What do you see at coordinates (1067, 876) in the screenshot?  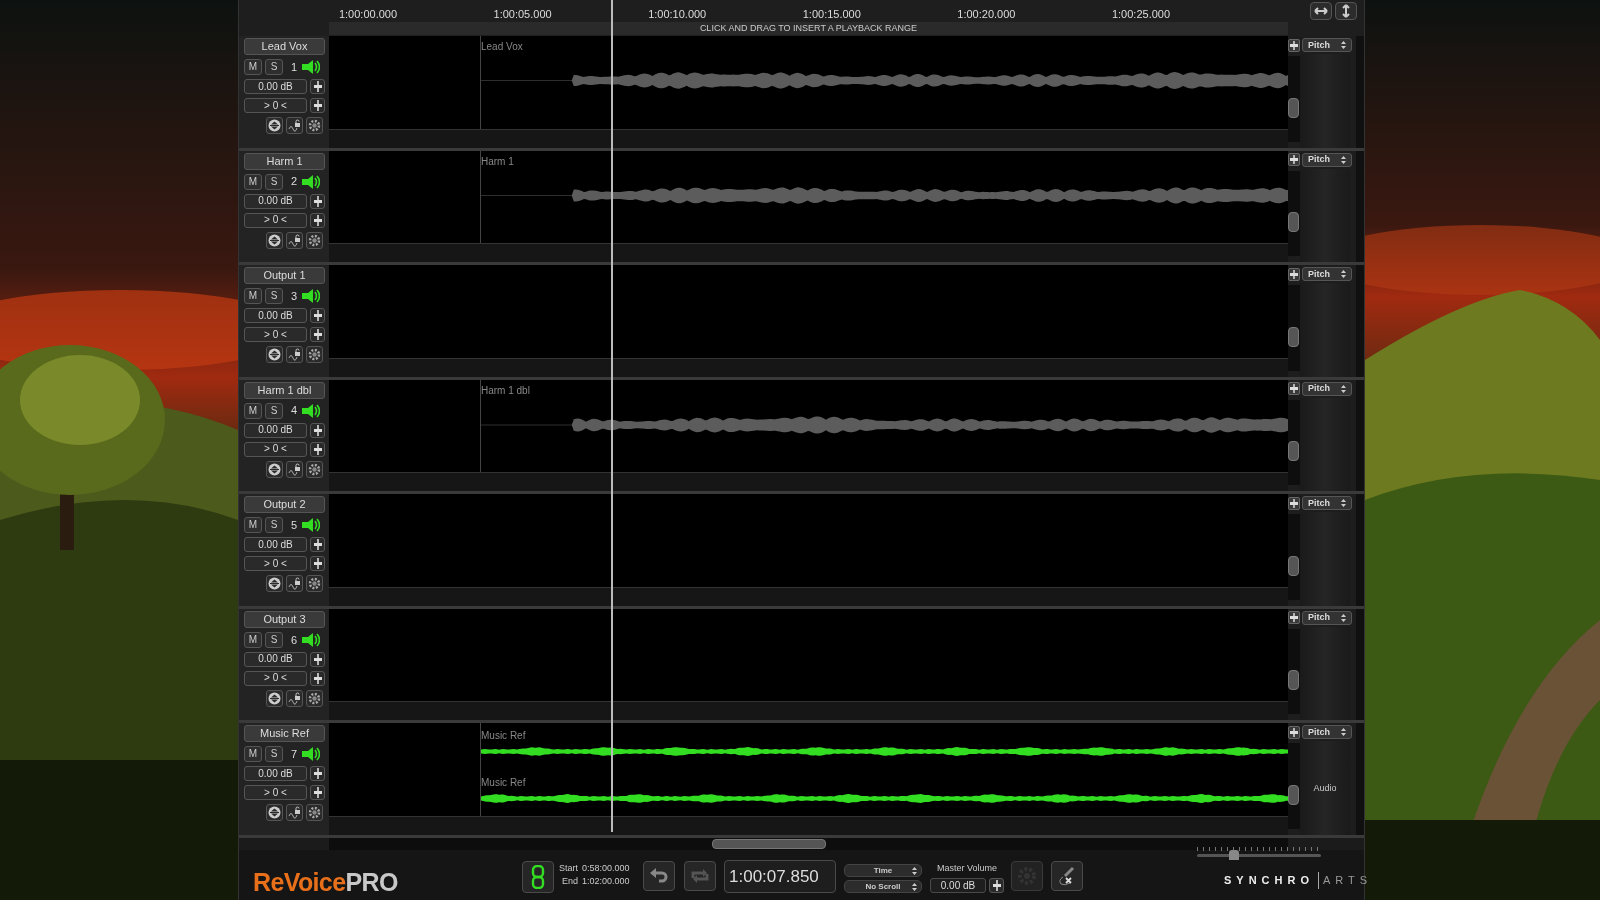 I see `input-off-button` at bounding box center [1067, 876].